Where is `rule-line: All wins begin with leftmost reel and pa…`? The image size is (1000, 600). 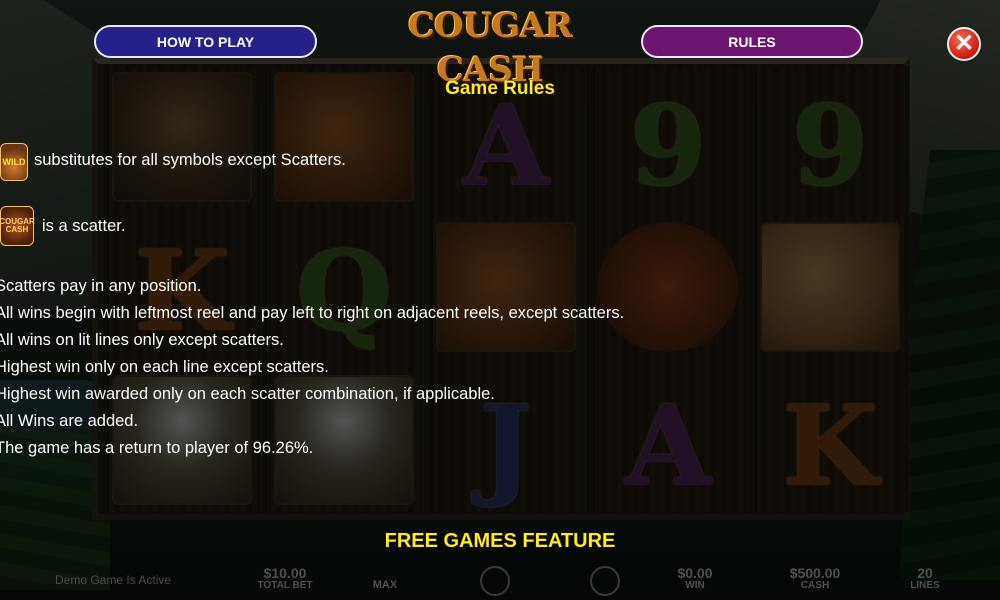
rule-line: All wins begin with leftmost reel and pa… is located at coordinates (312, 313).